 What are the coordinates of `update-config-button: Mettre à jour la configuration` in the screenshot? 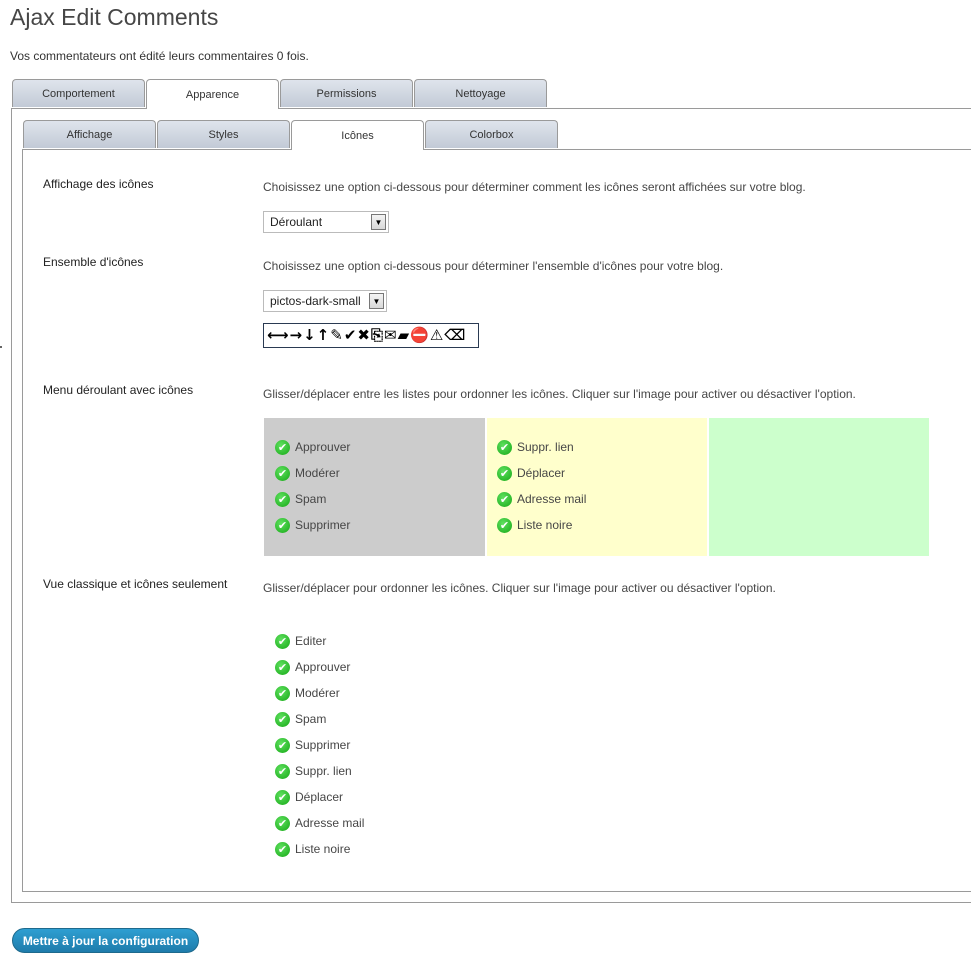 It's located at (105, 940).